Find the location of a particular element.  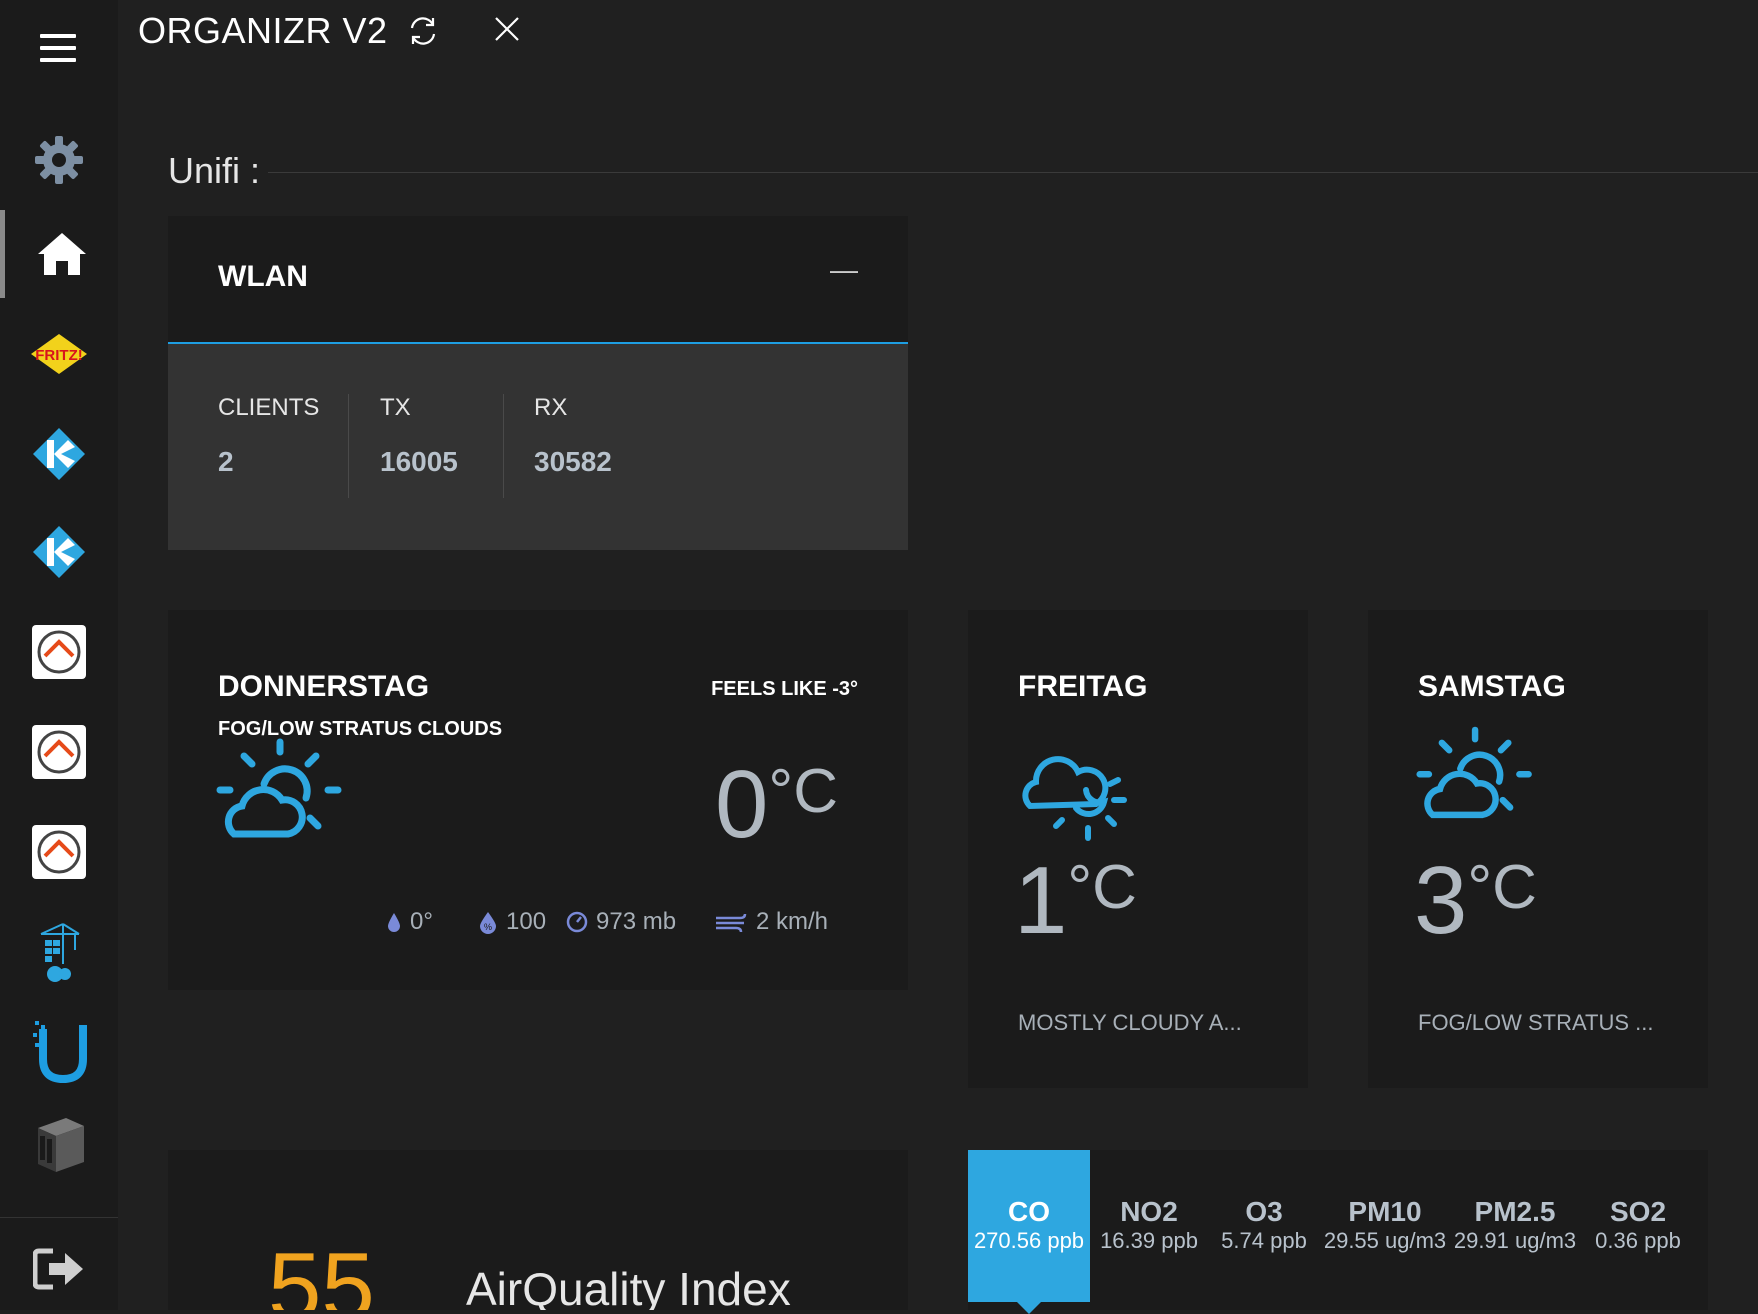

fritz-icon: FRITZ! is located at coordinates (59, 354).